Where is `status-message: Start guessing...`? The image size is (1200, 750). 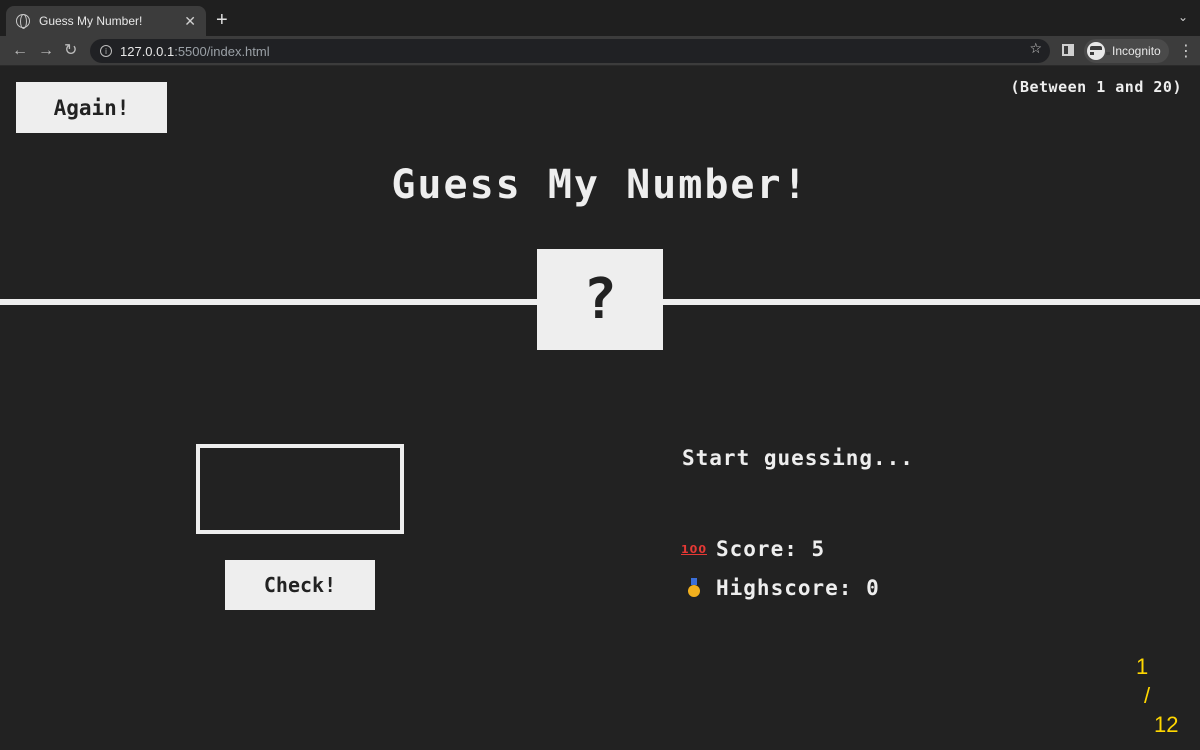
status-message: Start guessing... is located at coordinates (798, 458).